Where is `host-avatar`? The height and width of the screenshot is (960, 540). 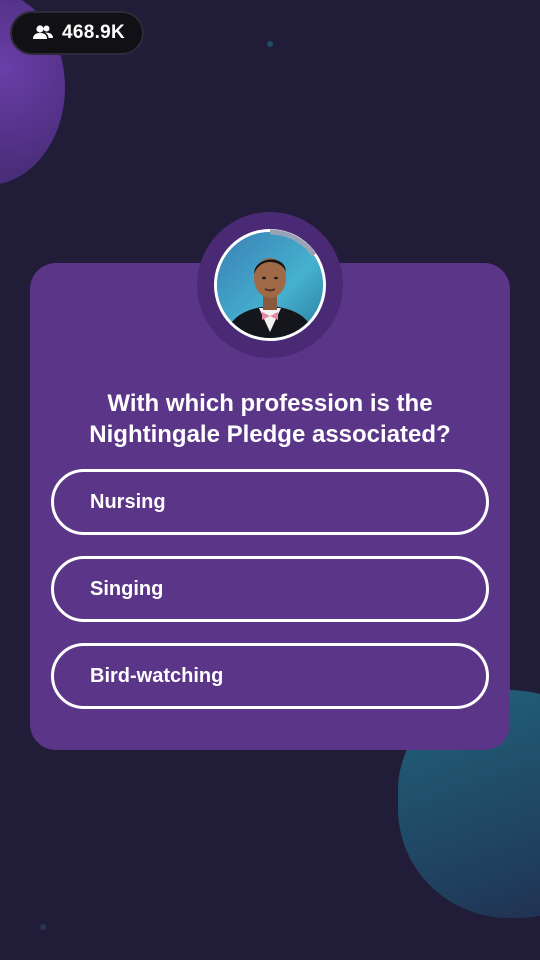
host-avatar is located at coordinates (270, 285).